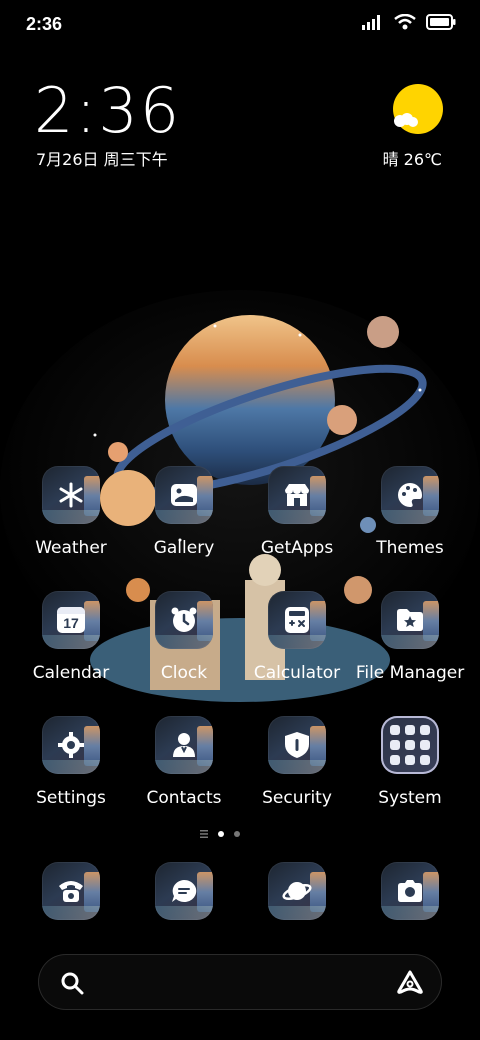 This screenshot has width=480, height=1040. I want to click on status-icons, so click(409, 22).